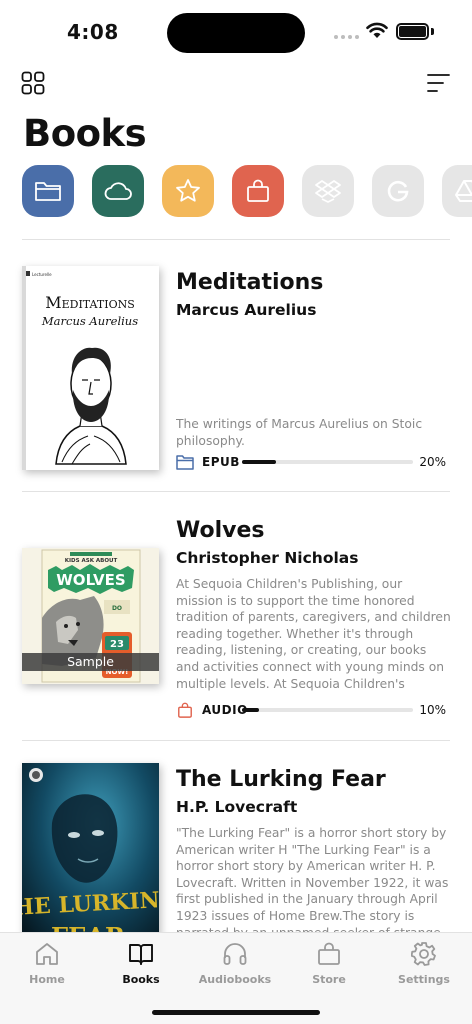 The image size is (472, 1024). Describe the element at coordinates (432, 31) in the screenshot. I see `battery-cap` at that location.